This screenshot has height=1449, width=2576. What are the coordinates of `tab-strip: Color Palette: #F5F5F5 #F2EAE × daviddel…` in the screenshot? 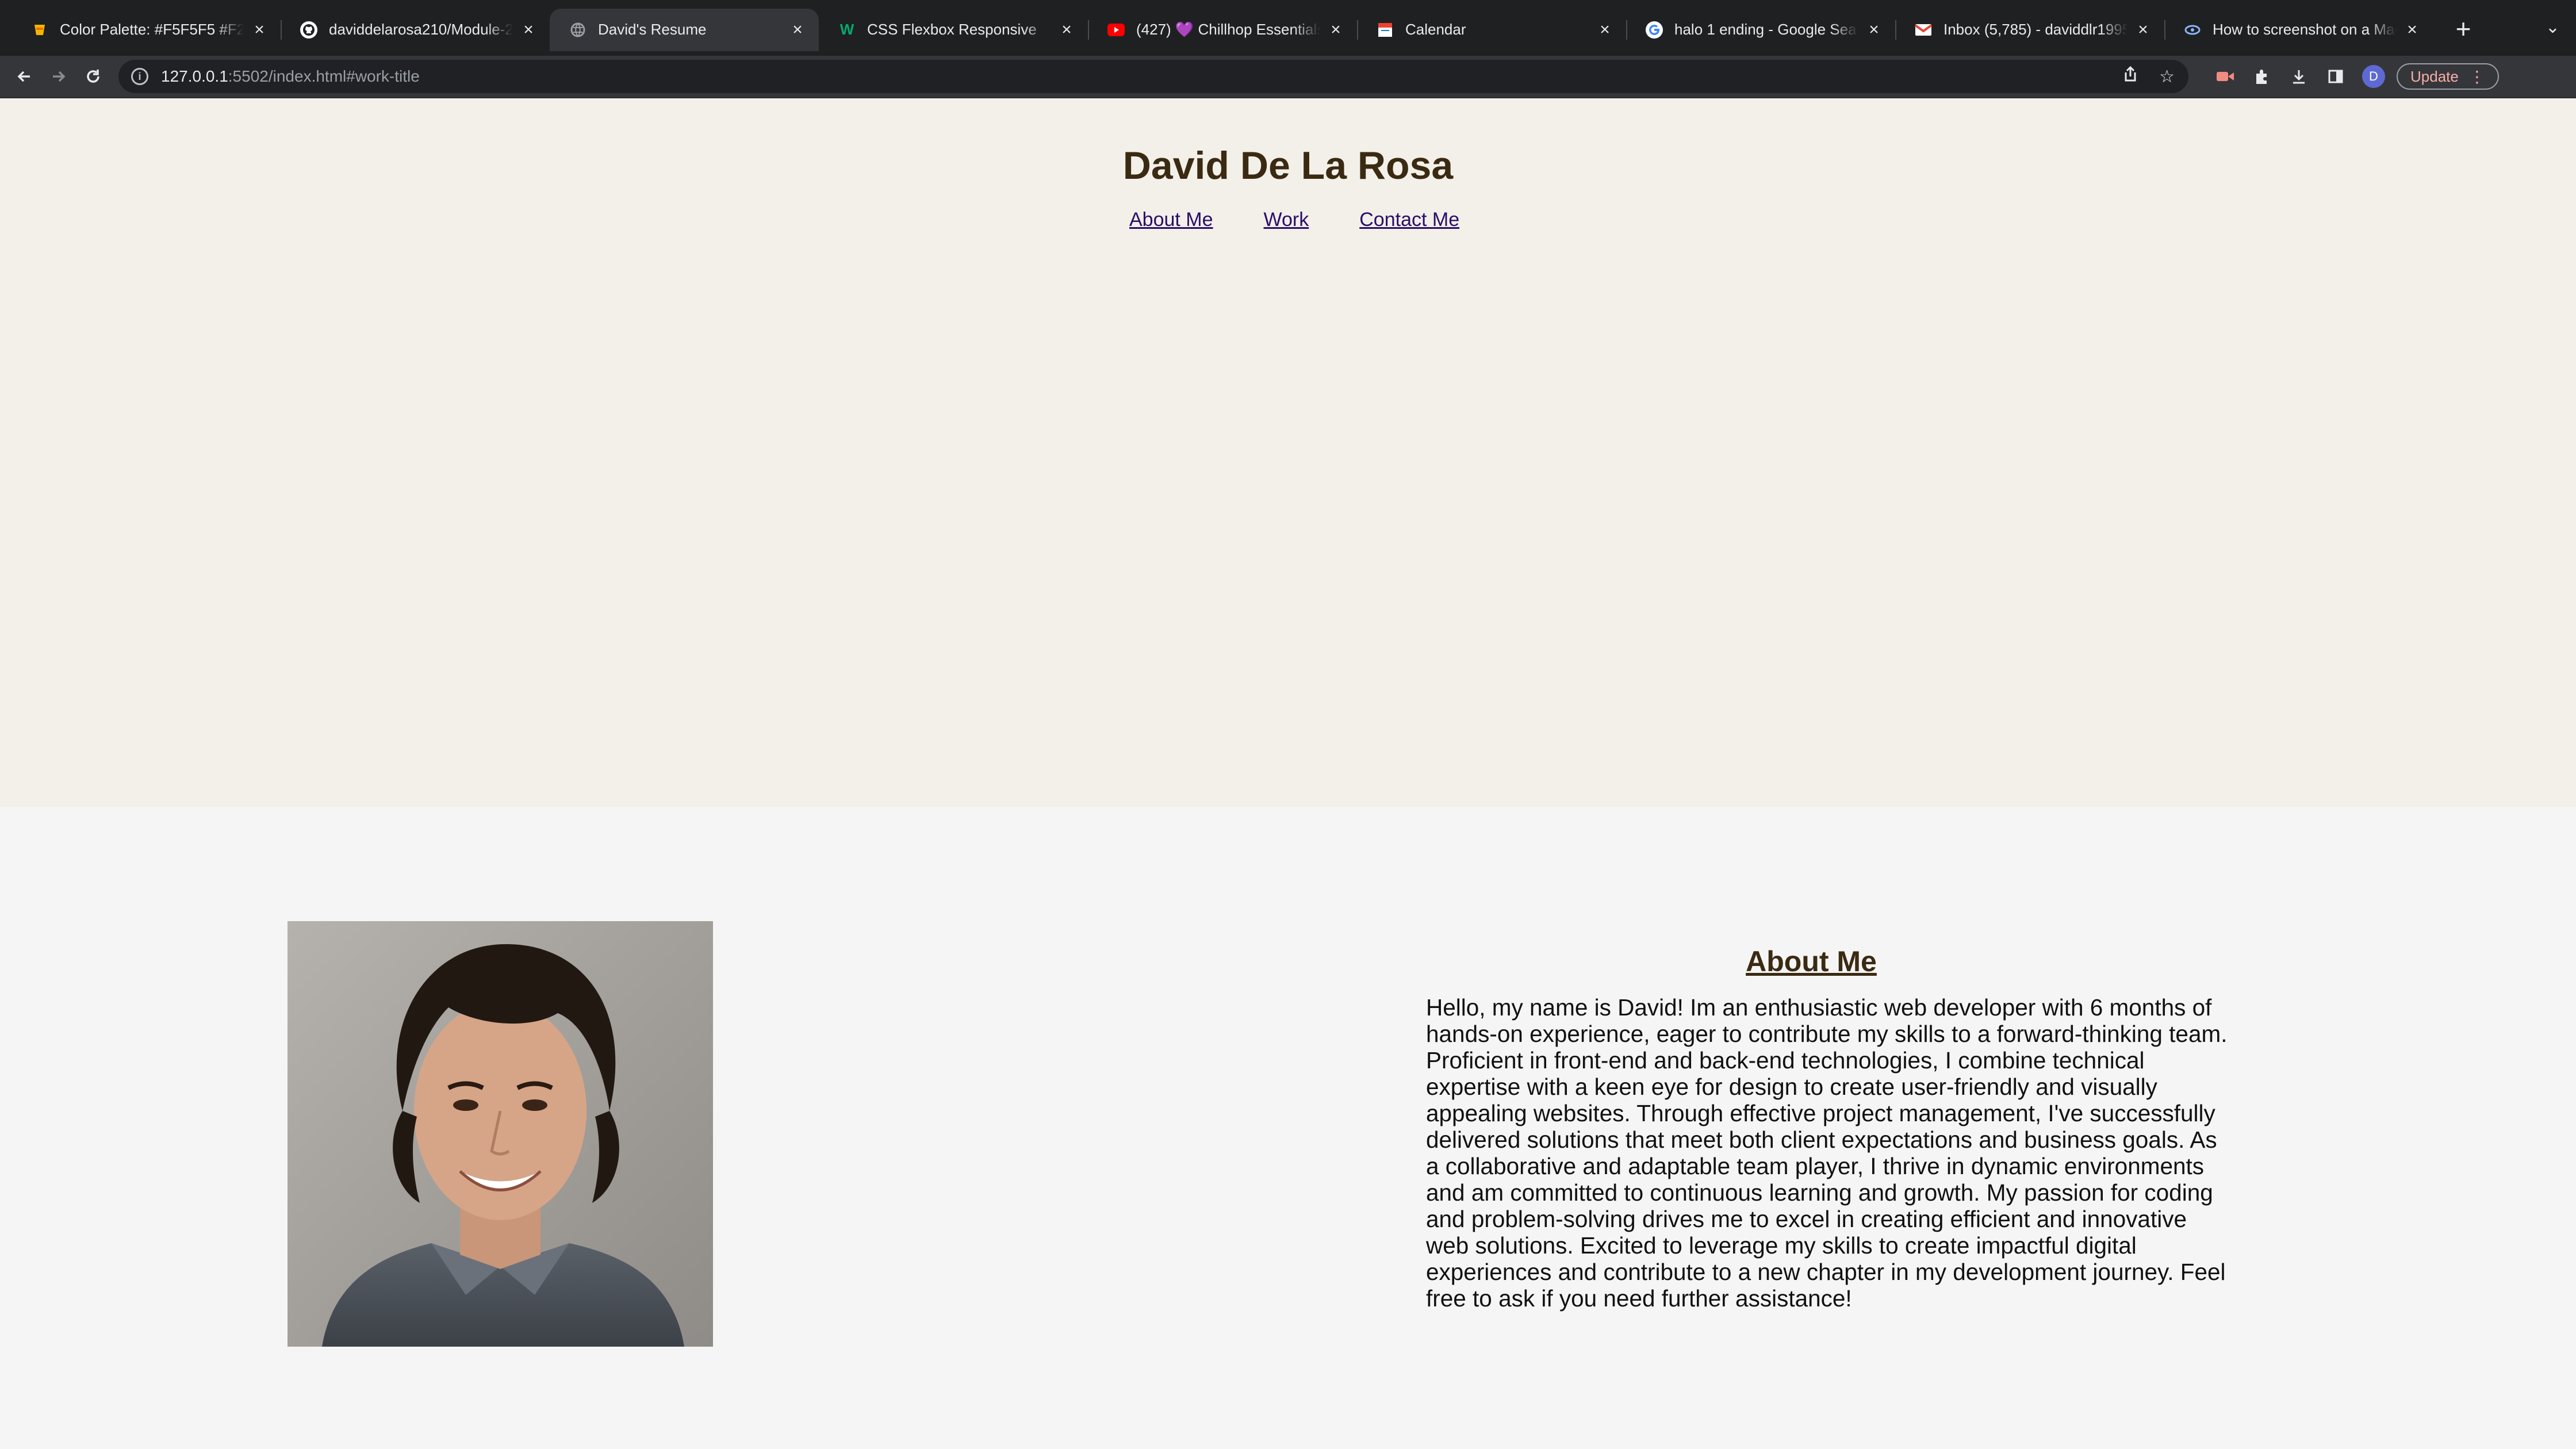 It's located at (1288, 28).